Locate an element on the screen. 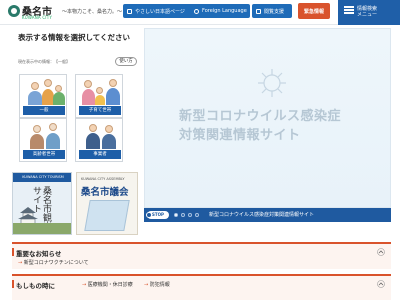  general-people-illustration is located at coordinates (44, 90).